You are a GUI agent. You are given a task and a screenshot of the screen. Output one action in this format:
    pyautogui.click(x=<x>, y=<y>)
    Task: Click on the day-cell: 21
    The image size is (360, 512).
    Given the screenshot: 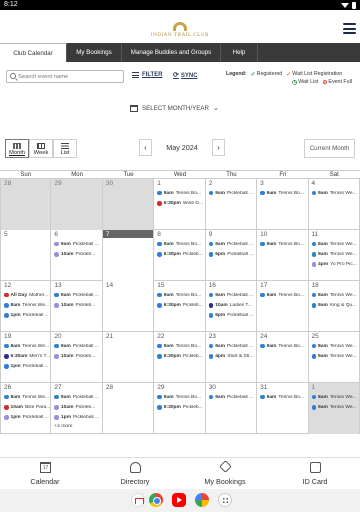 What is the action you would take?
    pyautogui.click(x=129, y=357)
    